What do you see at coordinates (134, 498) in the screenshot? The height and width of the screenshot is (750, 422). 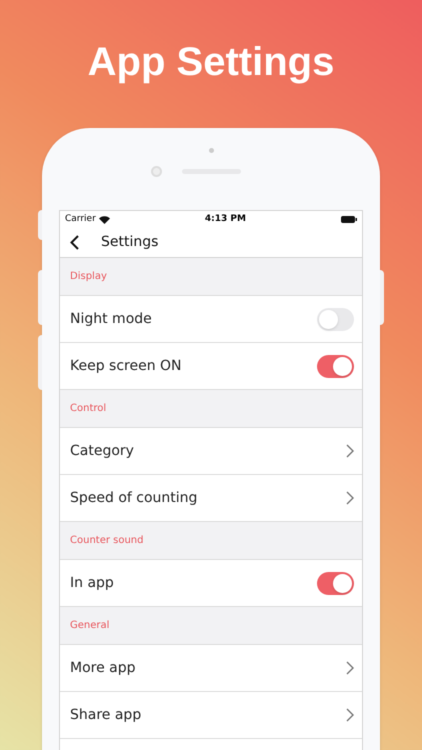 I see `row-label: Speed of counting` at bounding box center [134, 498].